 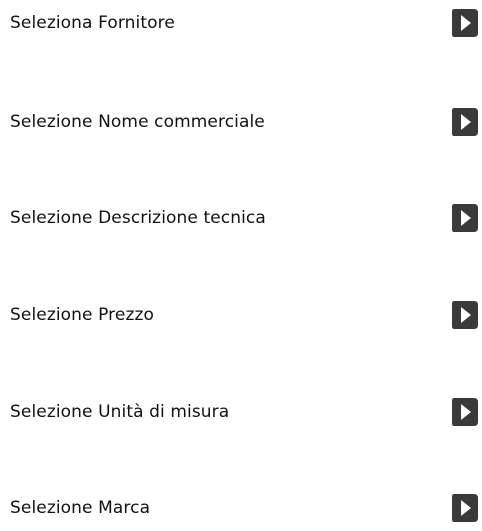 What do you see at coordinates (241, 23) in the screenshot?
I see `menu-item-fornitore: Seleziona Fornitore` at bounding box center [241, 23].